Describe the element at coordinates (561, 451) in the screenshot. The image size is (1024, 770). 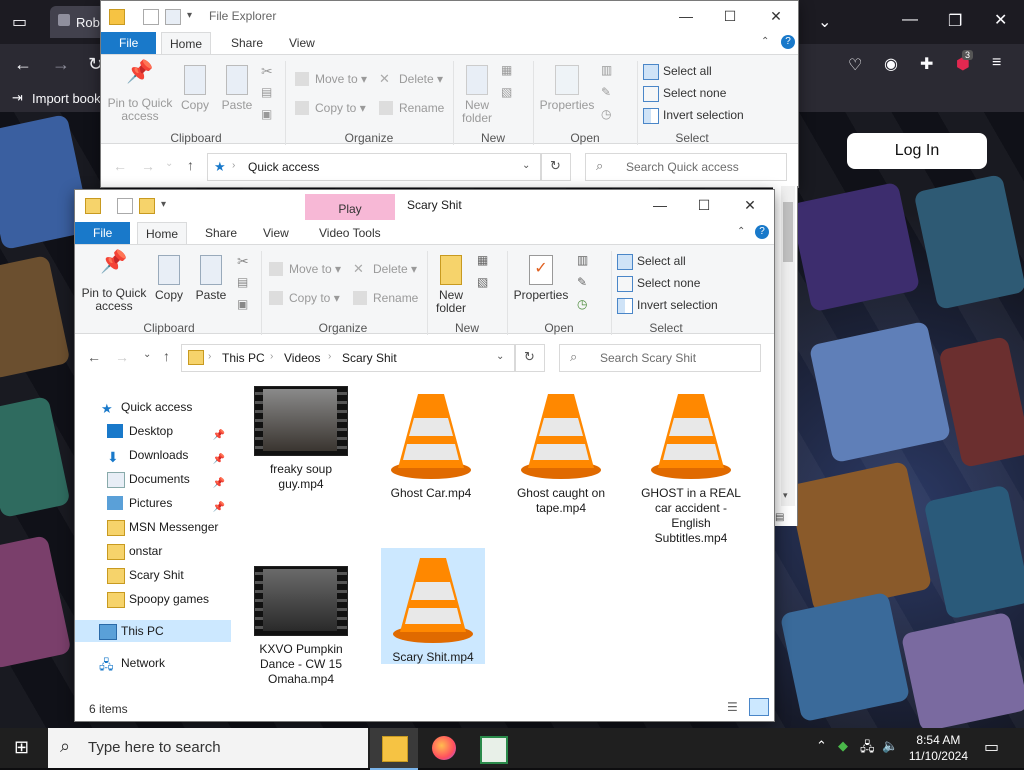
I see `file-item: Ghost caught on tape.mp4` at that location.